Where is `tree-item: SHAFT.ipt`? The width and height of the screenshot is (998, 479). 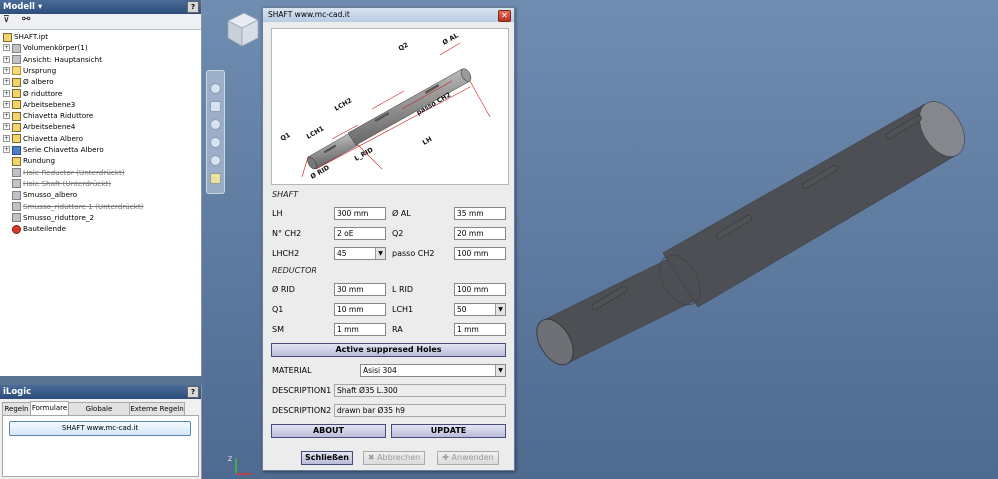 tree-item: SHAFT.ipt is located at coordinates (25, 36).